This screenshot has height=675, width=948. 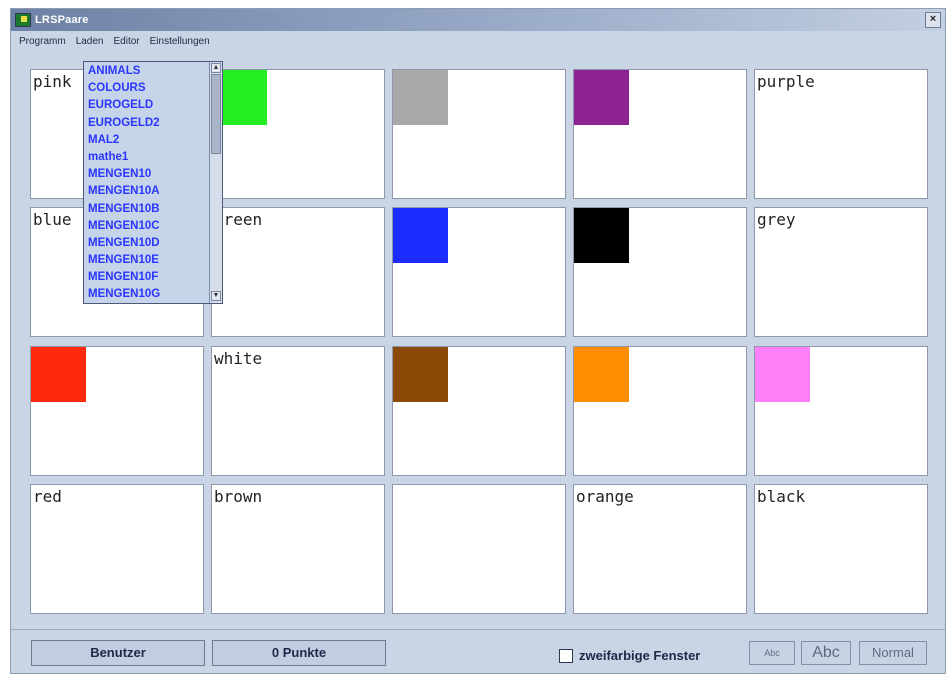 I want to click on points-button: 0 Punkte, so click(x=299, y=653).